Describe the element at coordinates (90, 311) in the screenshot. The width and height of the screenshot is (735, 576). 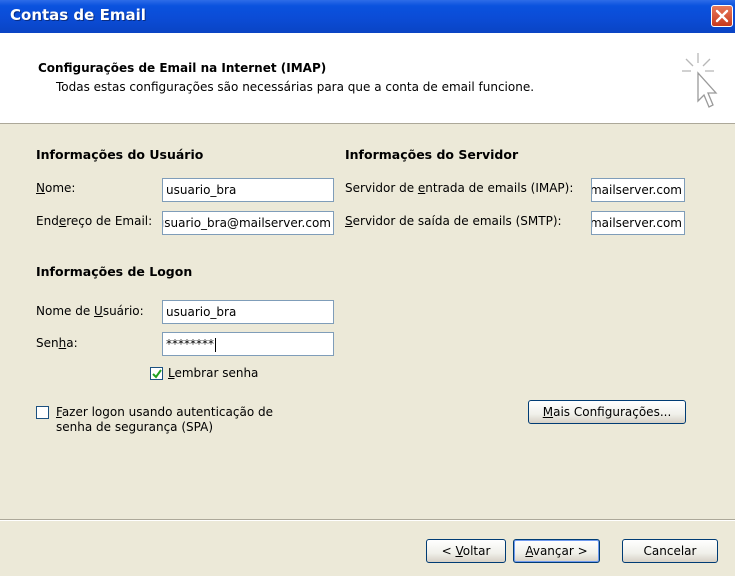
I see `username-label: Nome de Usuário:` at that location.